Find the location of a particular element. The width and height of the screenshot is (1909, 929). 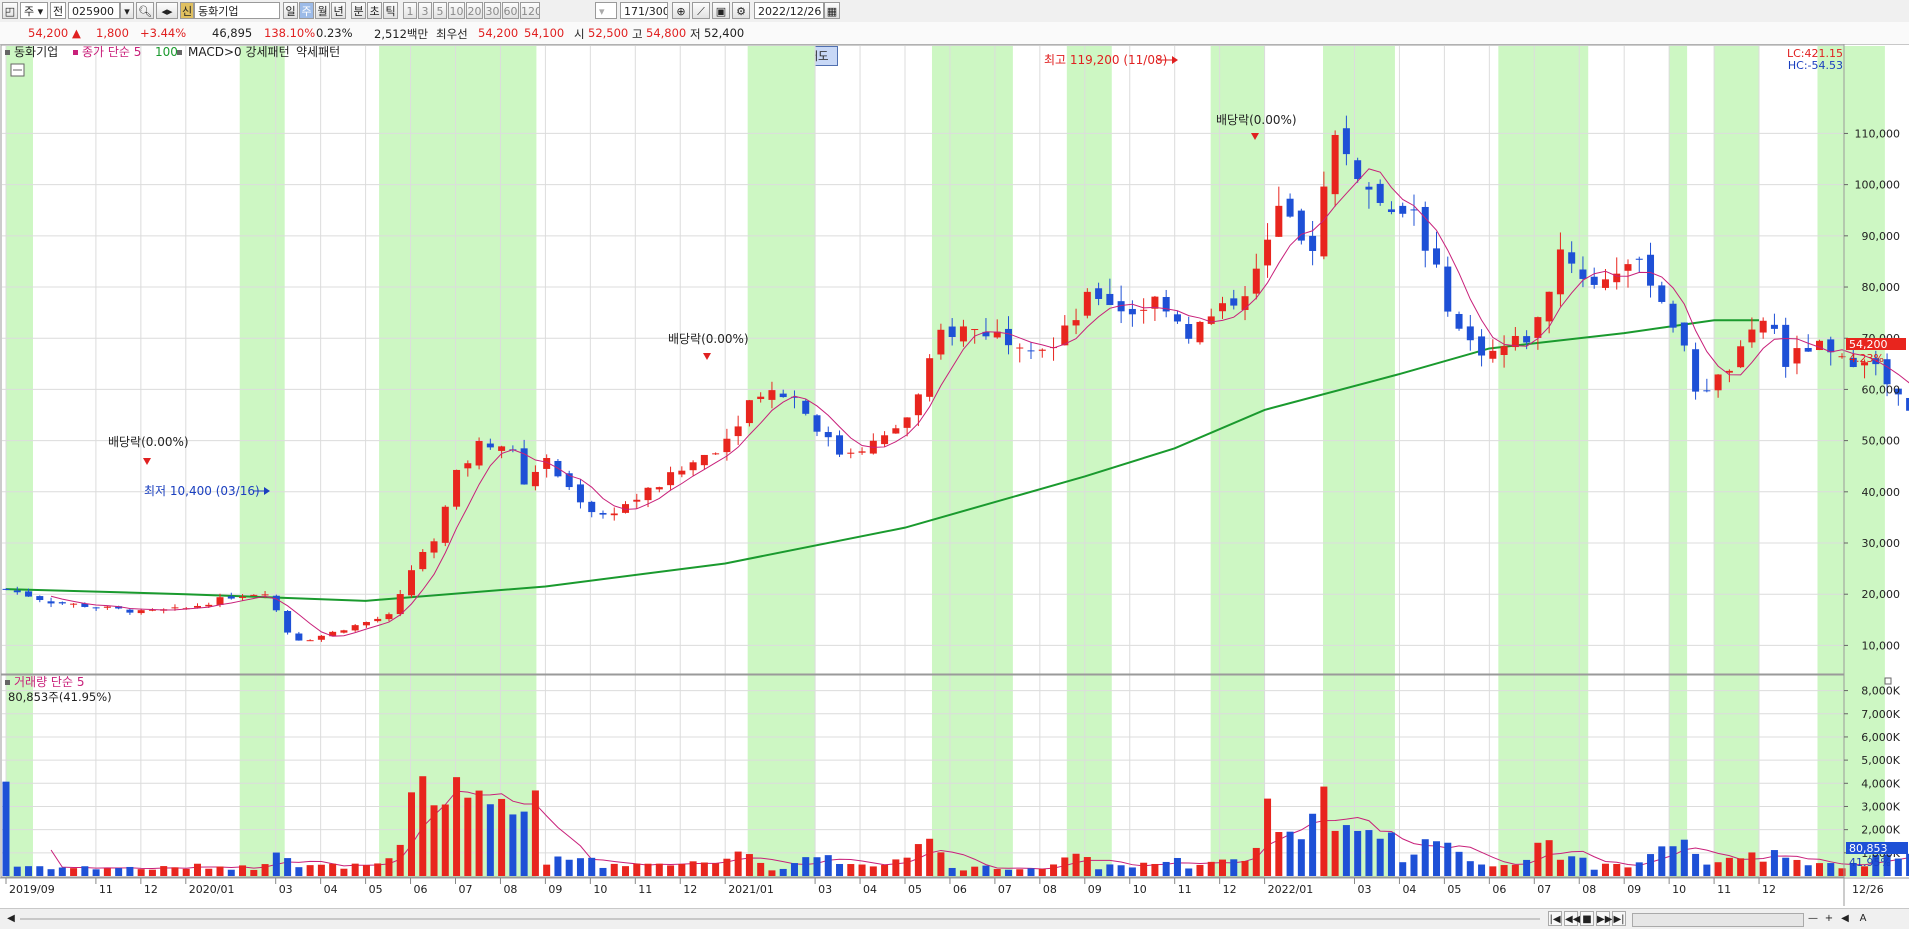

interval-button-1: 1 is located at coordinates (410, 10).